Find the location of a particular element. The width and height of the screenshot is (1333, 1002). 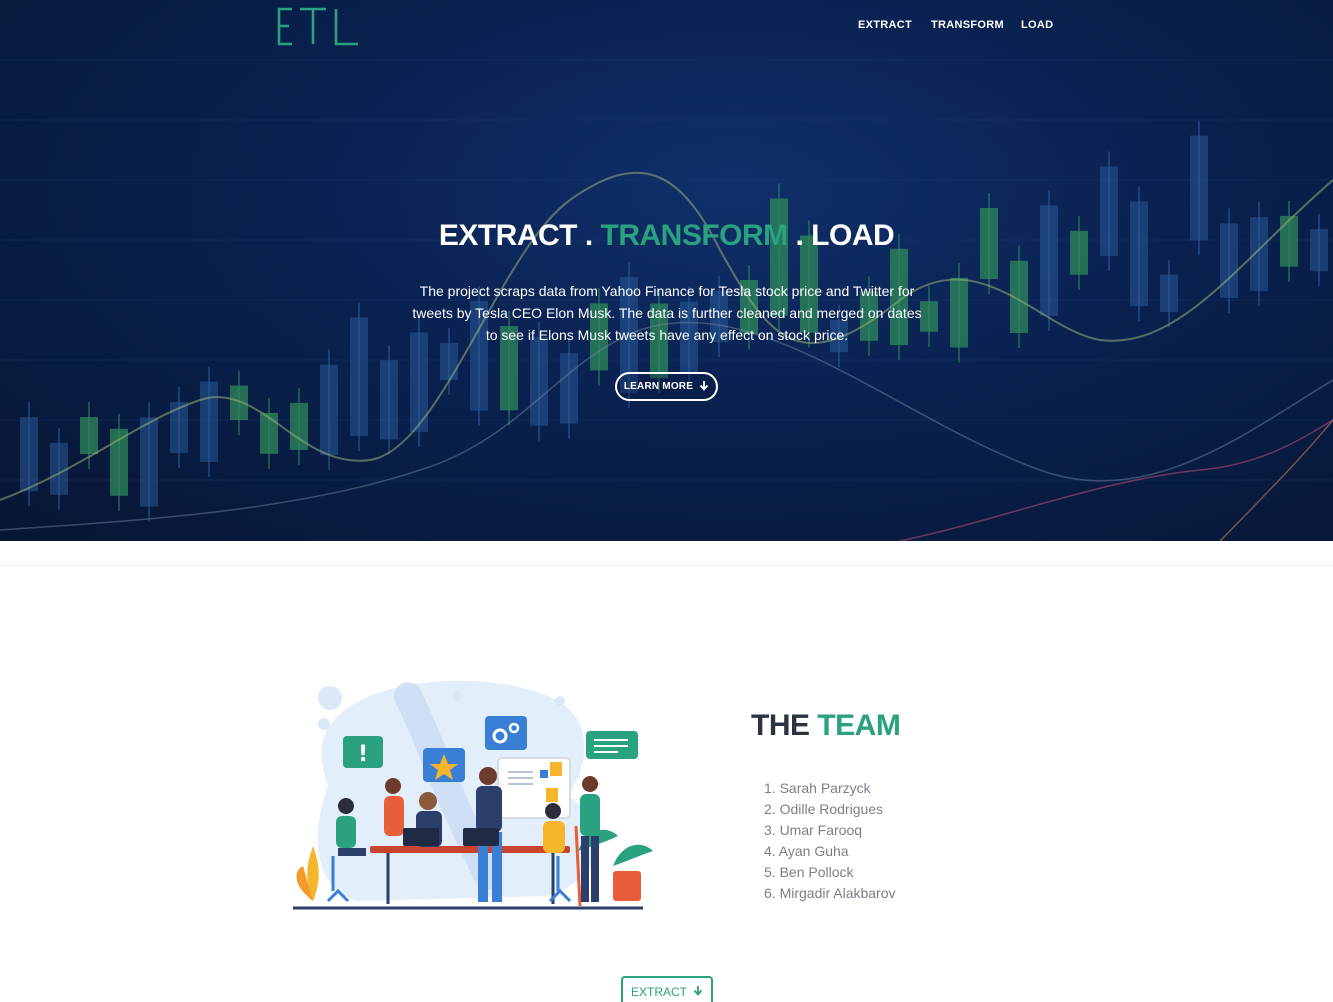

etl-logo is located at coordinates (318, 29).